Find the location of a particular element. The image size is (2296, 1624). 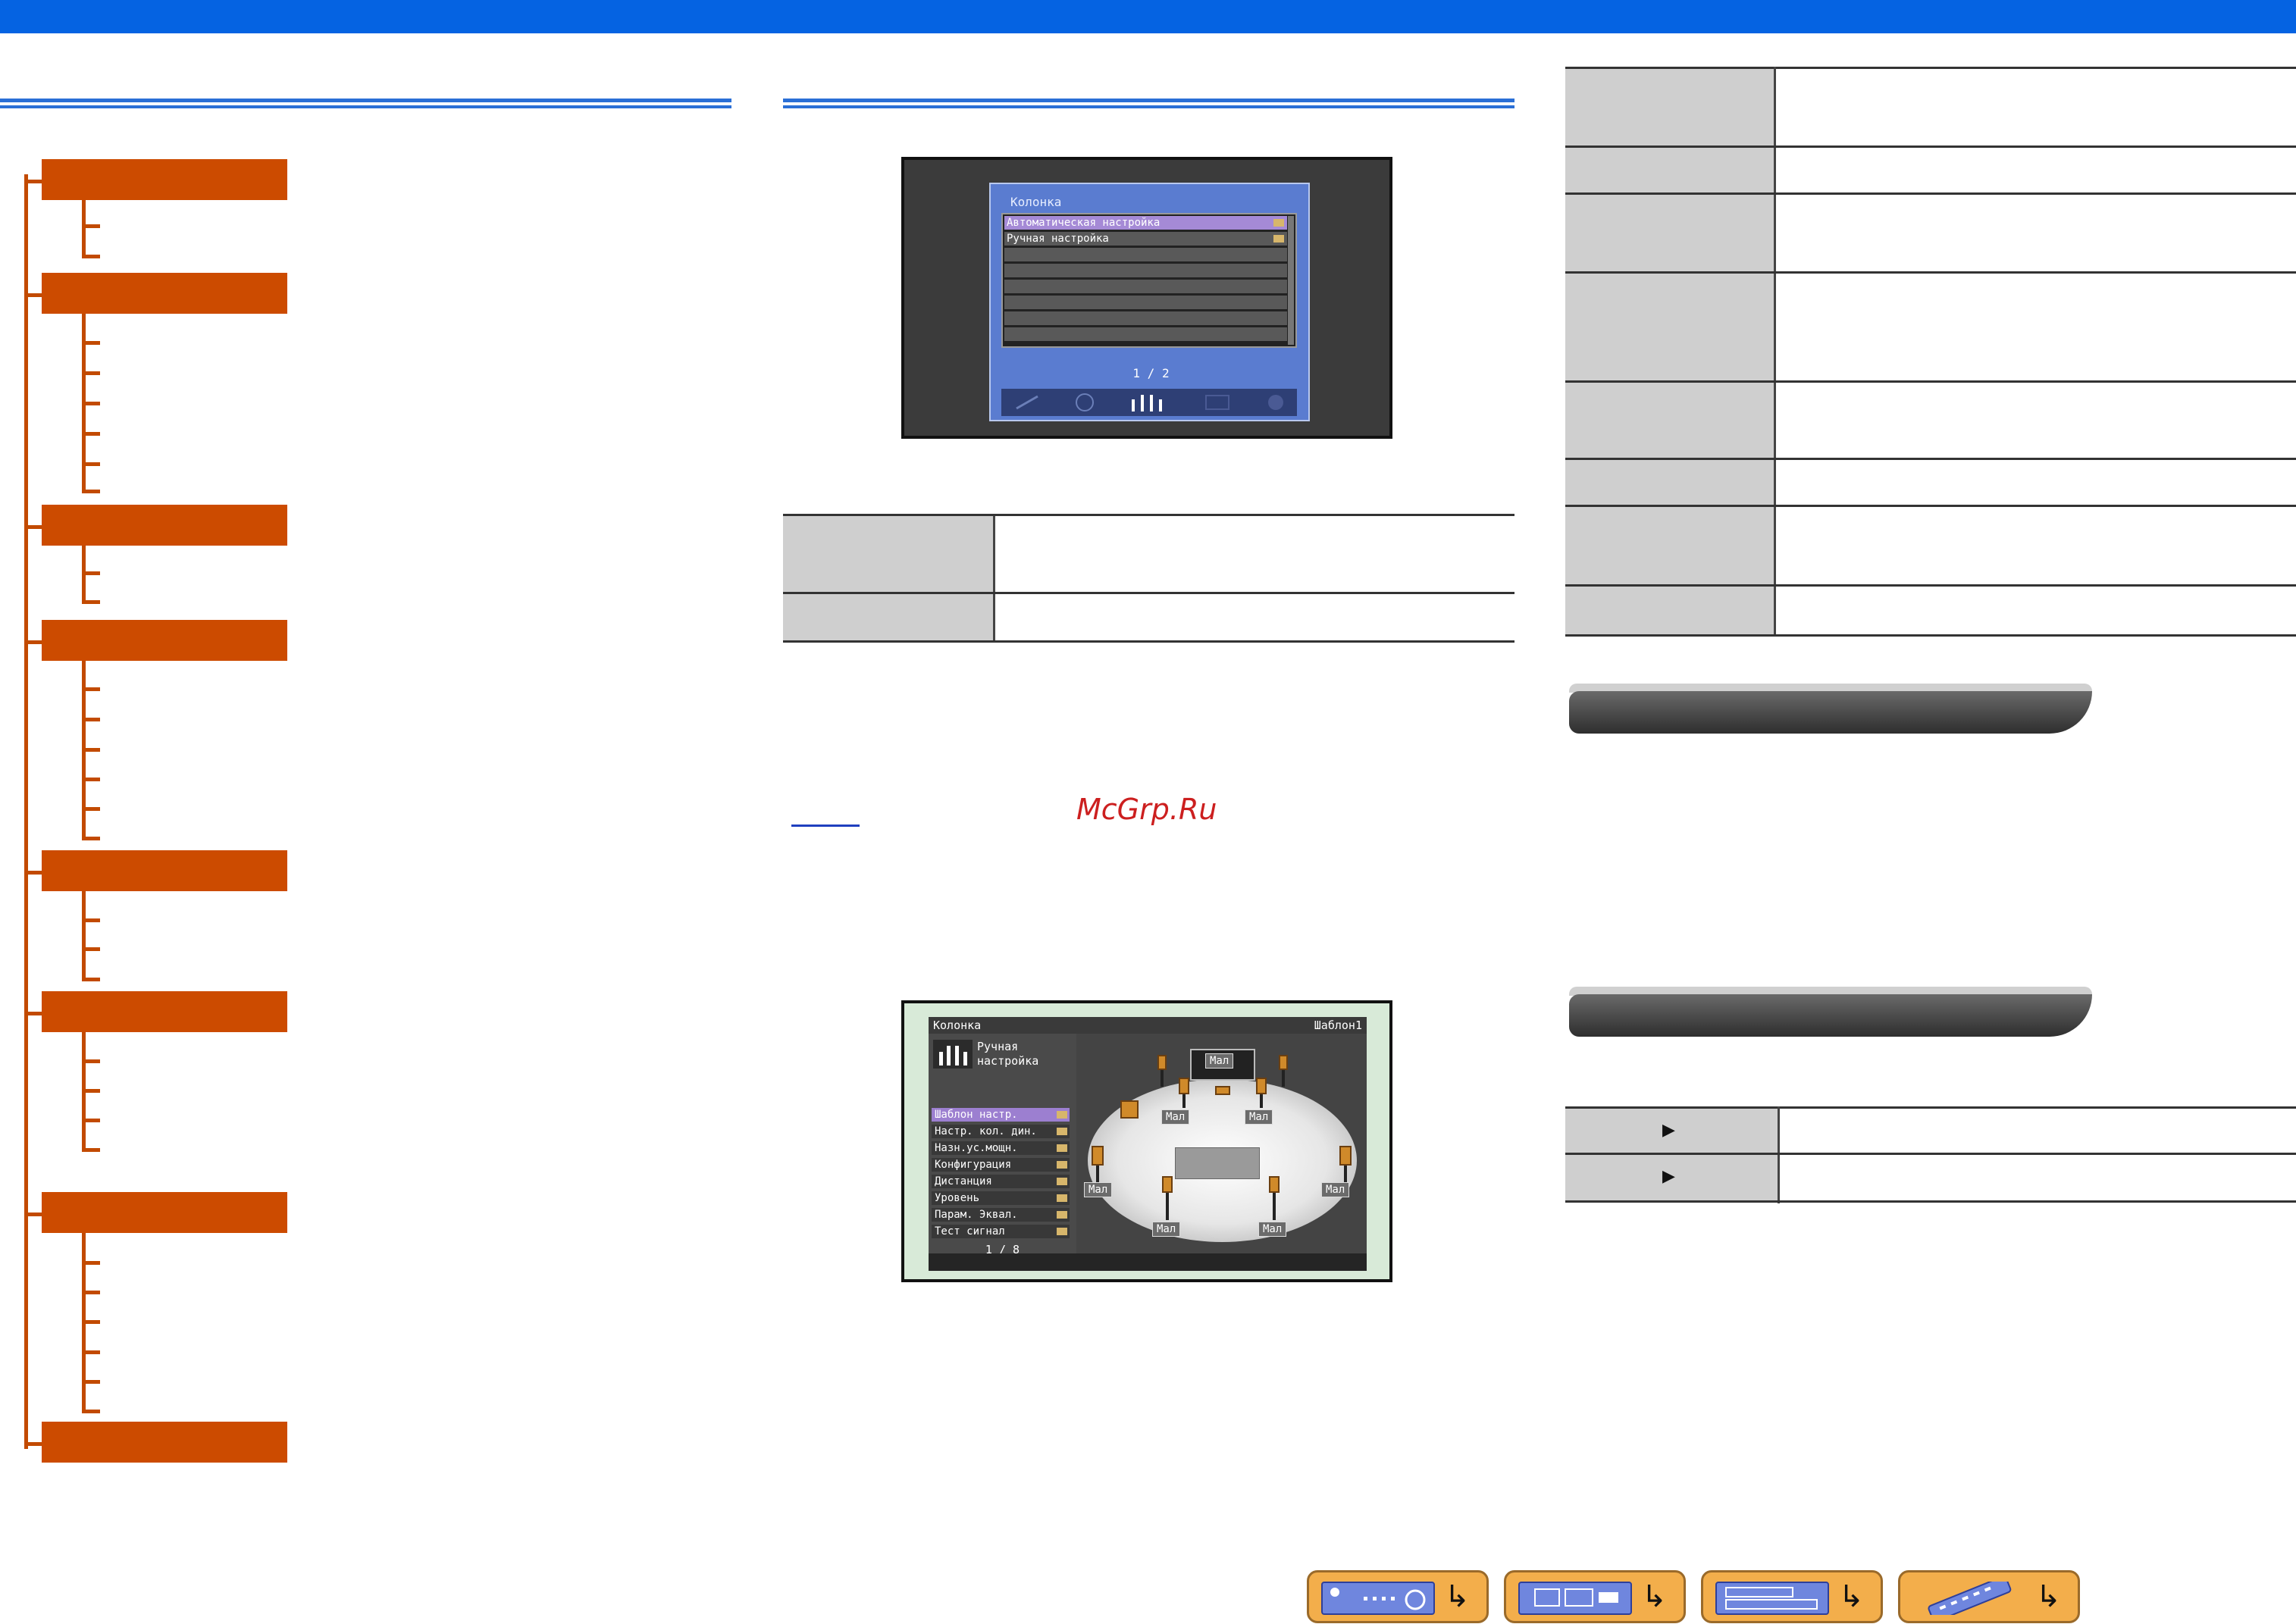

nav-button-front-panel: ↳ is located at coordinates (1398, 1596).